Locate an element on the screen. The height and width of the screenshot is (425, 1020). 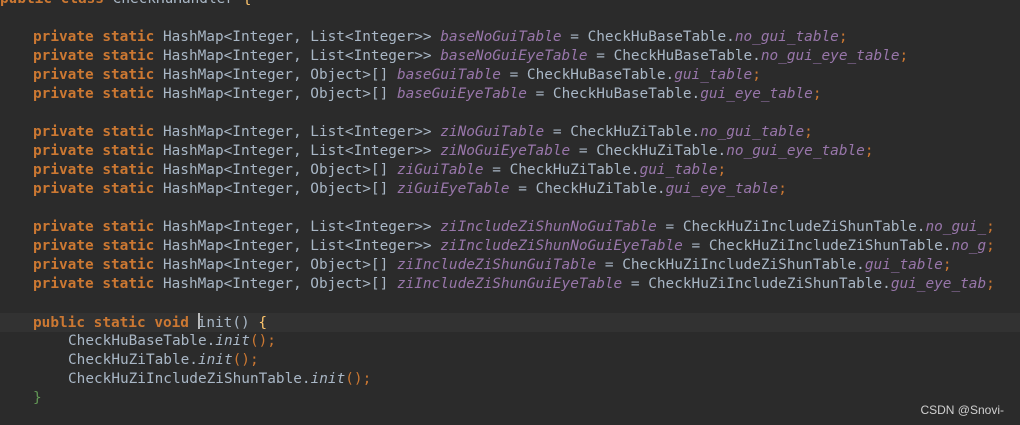
method-signature-line: public static void init() { is located at coordinates (510, 322).